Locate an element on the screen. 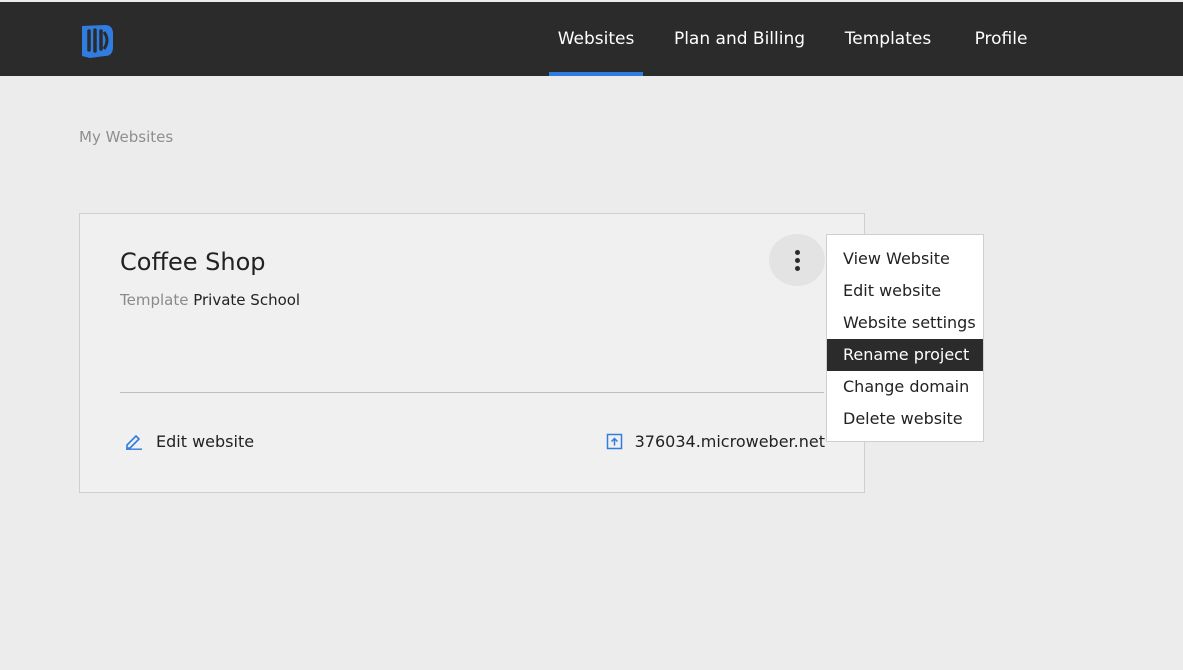  nav-templates: Templates is located at coordinates (888, 39).